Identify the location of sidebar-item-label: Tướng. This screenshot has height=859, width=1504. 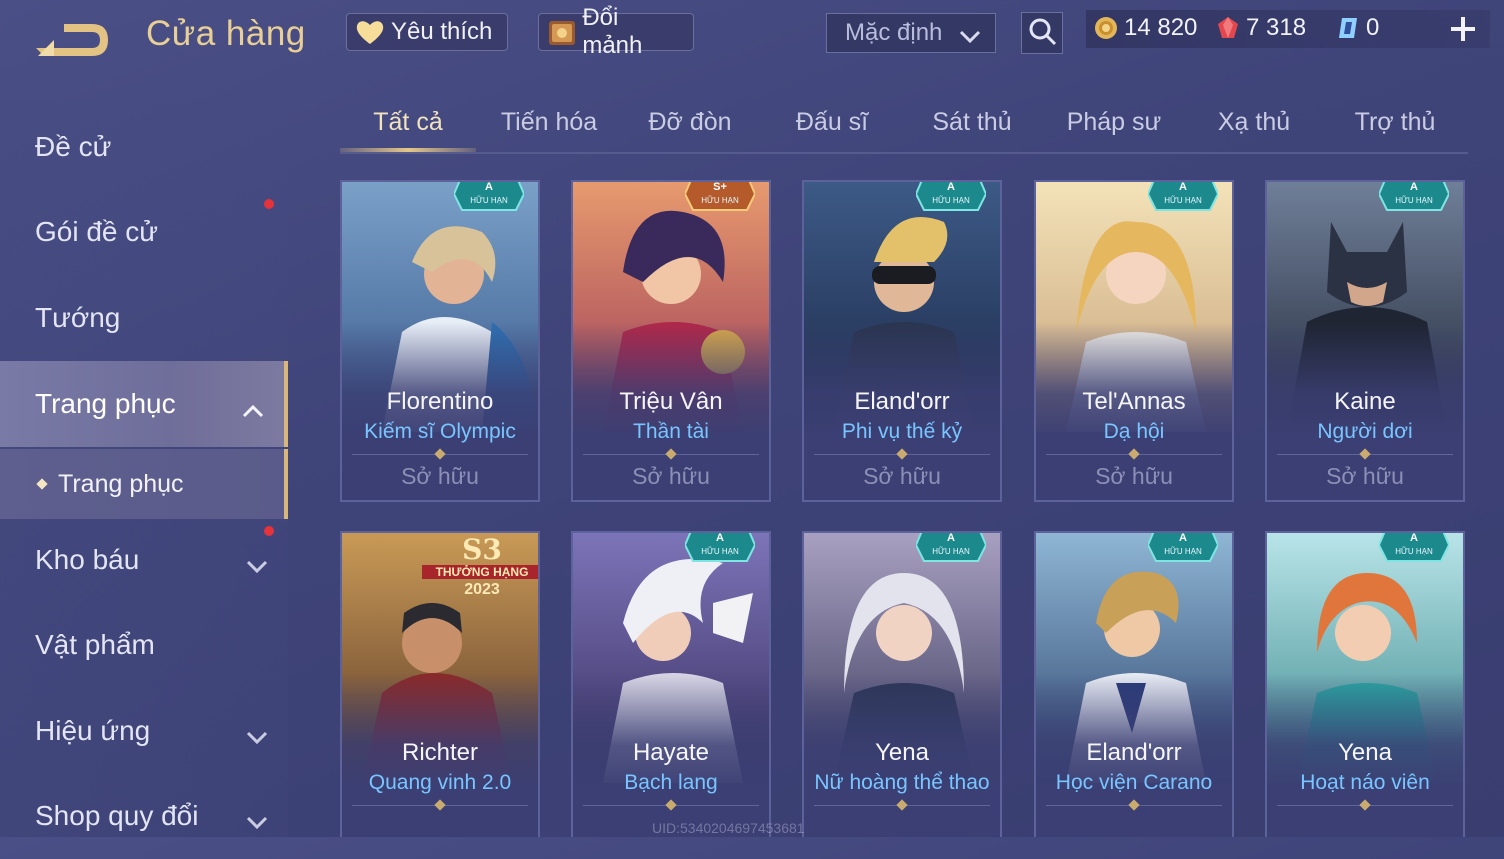
(78, 317).